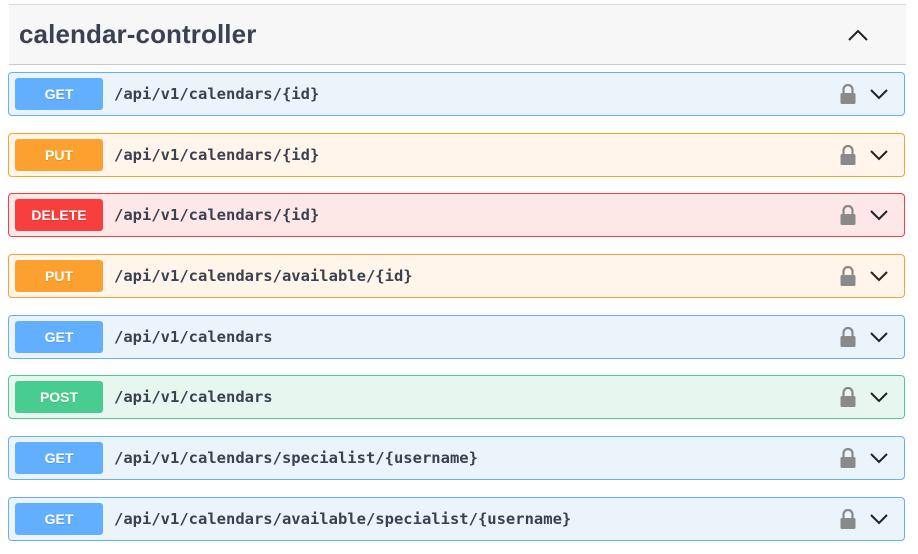  What do you see at coordinates (138, 34) in the screenshot?
I see `section-title: calendar-controller` at bounding box center [138, 34].